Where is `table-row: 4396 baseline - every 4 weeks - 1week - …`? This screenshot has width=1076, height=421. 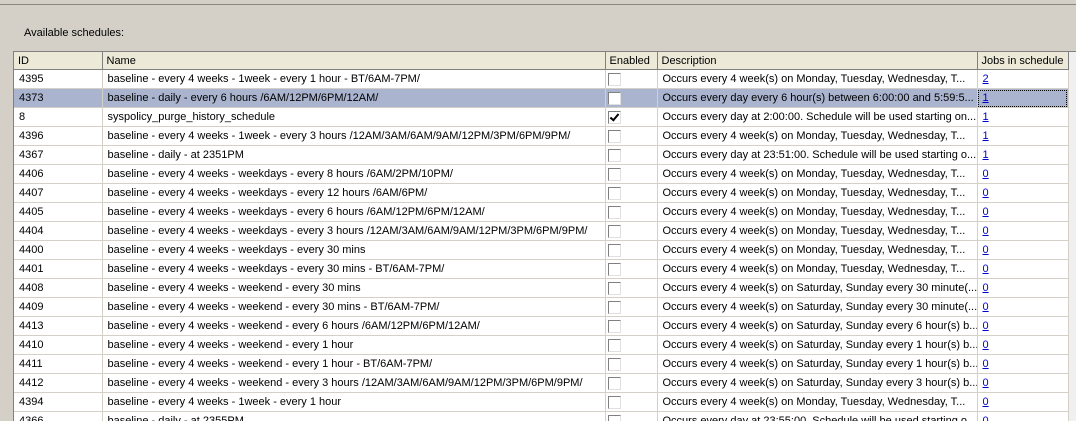 table-row: 4396 baseline - every 4 weeks - 1week - … is located at coordinates (541, 136).